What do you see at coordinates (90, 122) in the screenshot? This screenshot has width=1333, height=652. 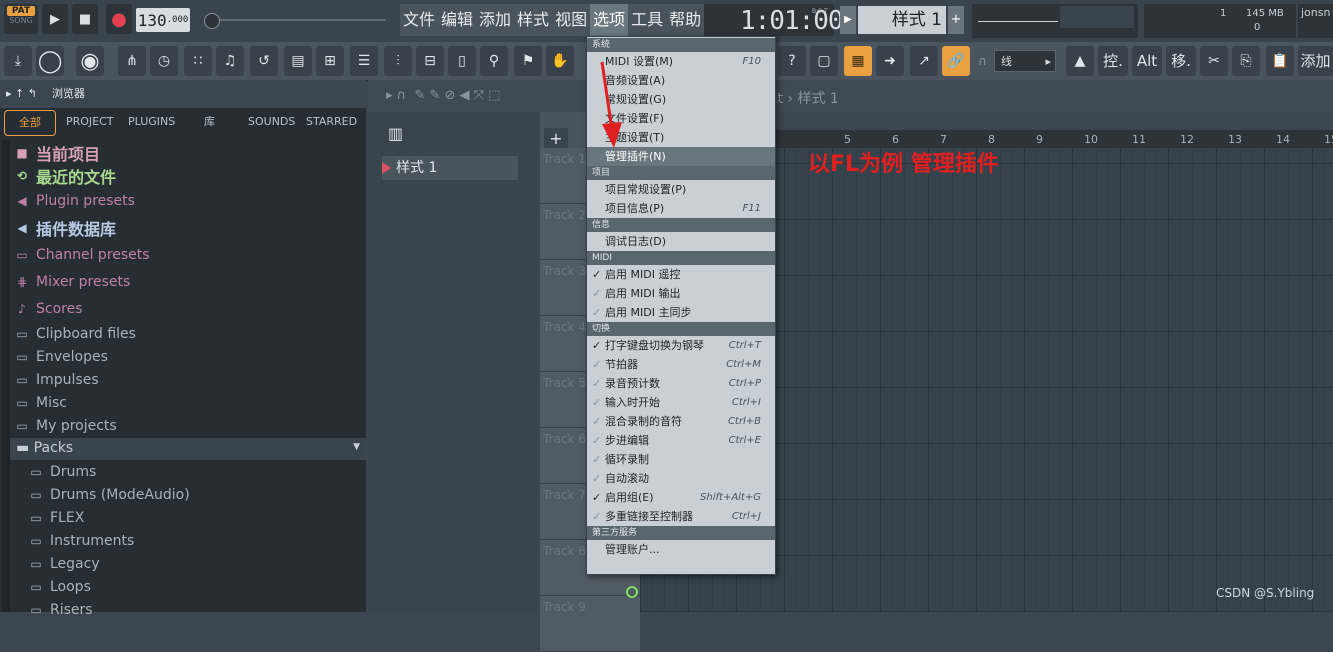 I see `tab-project: PROJECT` at bounding box center [90, 122].